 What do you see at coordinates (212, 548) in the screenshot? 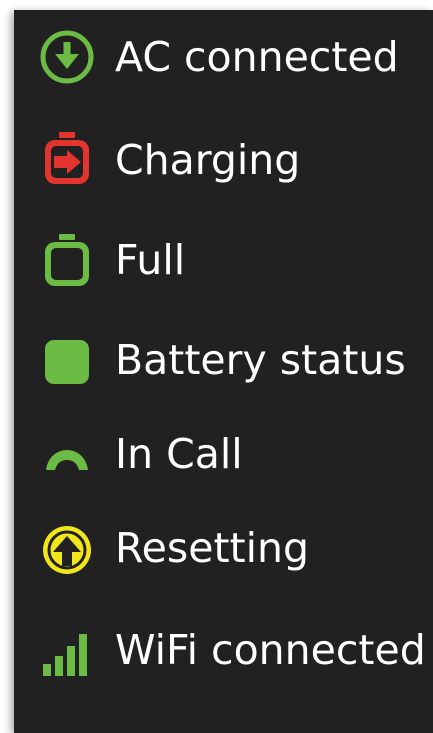
I see `legend-label: Resetting` at bounding box center [212, 548].